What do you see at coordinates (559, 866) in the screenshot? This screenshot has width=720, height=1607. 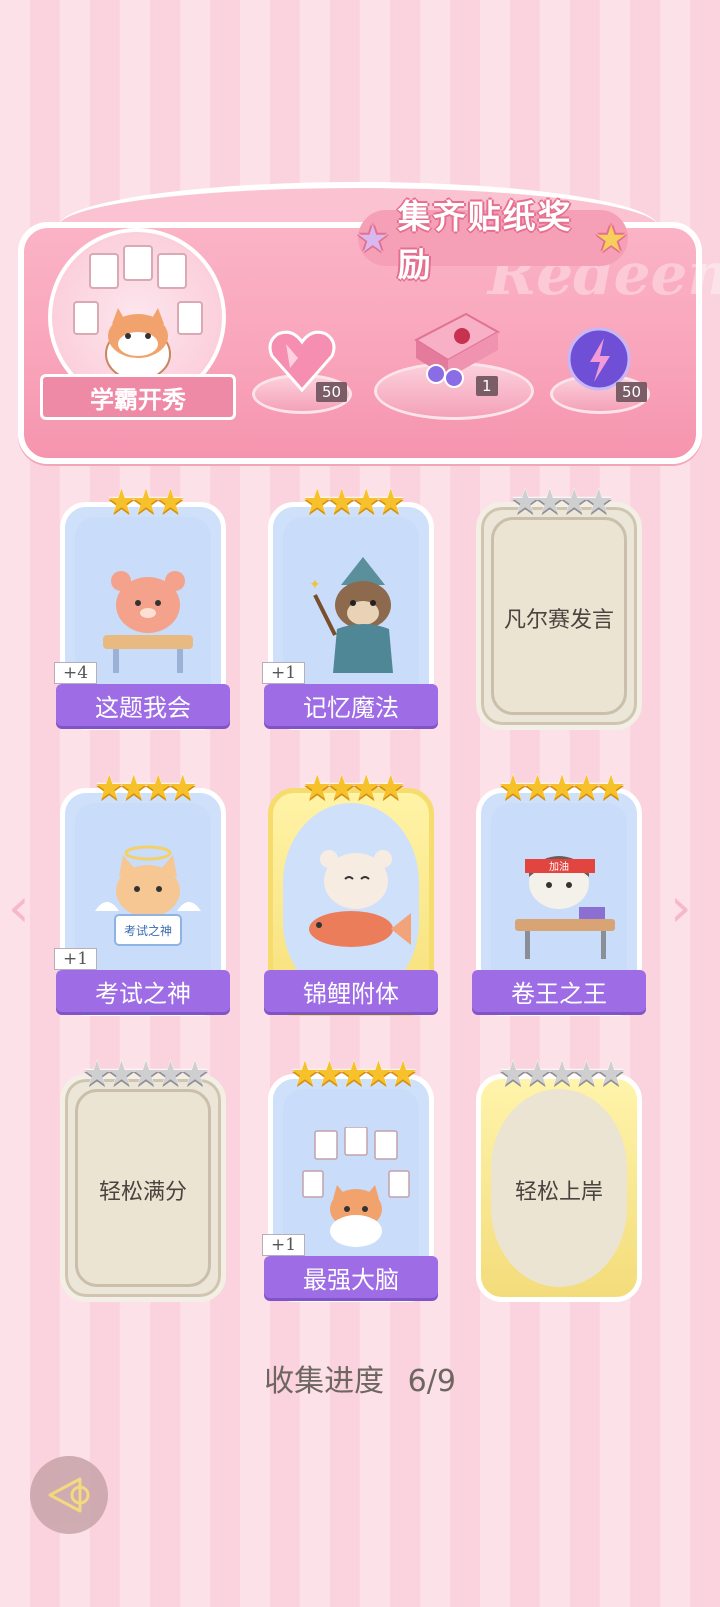 I see `headband-text: 加油` at bounding box center [559, 866].